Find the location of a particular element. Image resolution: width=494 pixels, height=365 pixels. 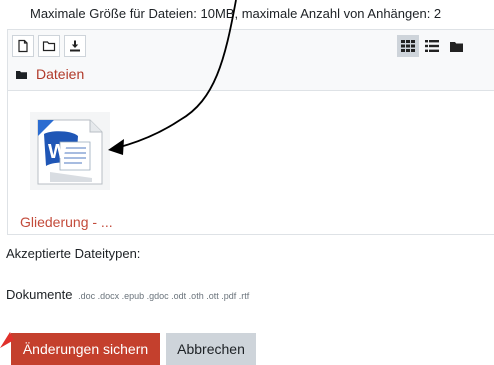

create-folder-button is located at coordinates (49, 46).